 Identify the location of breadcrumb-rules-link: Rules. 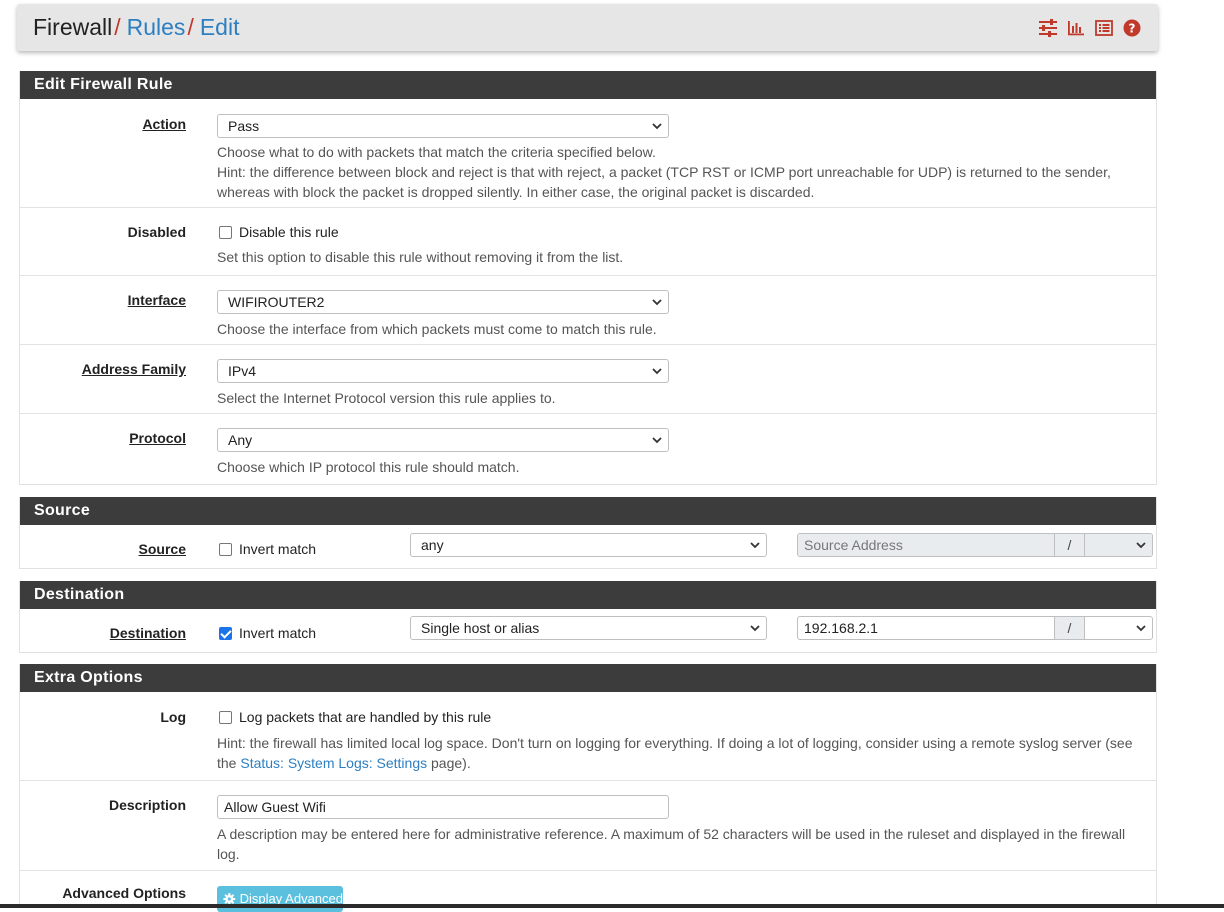
(156, 27).